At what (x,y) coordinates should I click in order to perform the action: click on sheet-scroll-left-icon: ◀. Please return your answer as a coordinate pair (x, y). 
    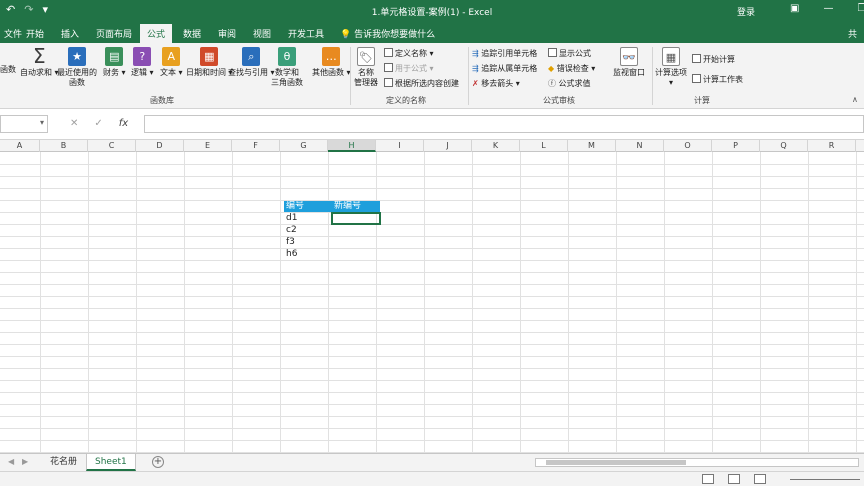
    Looking at the image, I should click on (11, 461).